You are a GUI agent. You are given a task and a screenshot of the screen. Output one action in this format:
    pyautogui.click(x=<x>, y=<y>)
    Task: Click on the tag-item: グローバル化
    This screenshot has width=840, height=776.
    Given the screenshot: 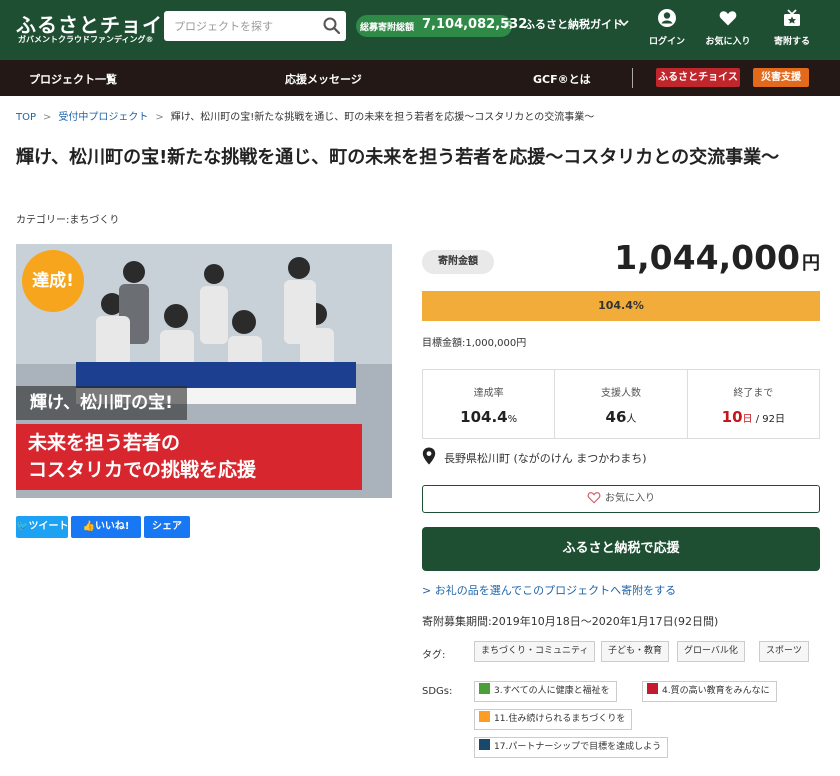 What is the action you would take?
    pyautogui.click(x=711, y=651)
    